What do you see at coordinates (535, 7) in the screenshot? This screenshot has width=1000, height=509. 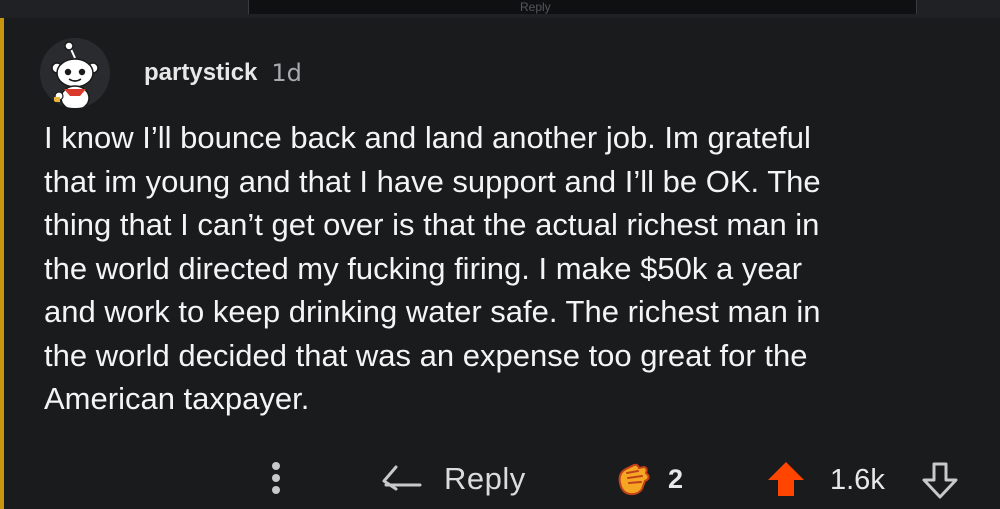 I see `previous-comment-faint-text: Reply` at bounding box center [535, 7].